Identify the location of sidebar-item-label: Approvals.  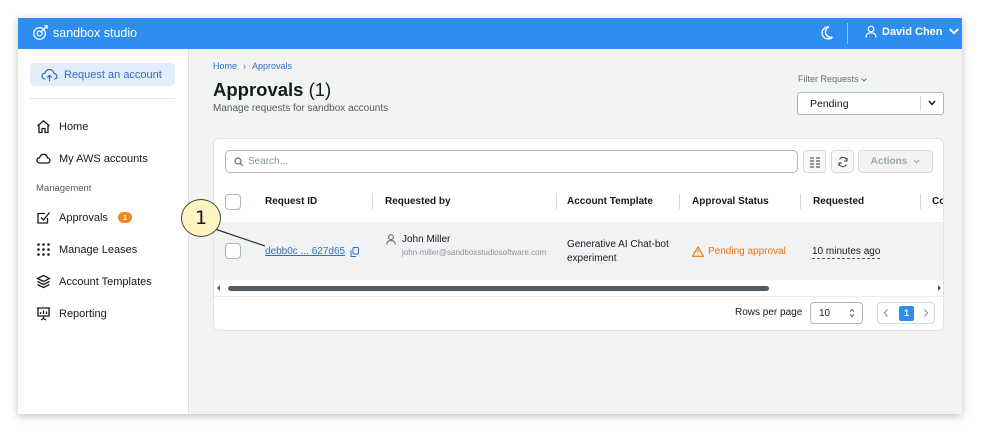
(83, 217).